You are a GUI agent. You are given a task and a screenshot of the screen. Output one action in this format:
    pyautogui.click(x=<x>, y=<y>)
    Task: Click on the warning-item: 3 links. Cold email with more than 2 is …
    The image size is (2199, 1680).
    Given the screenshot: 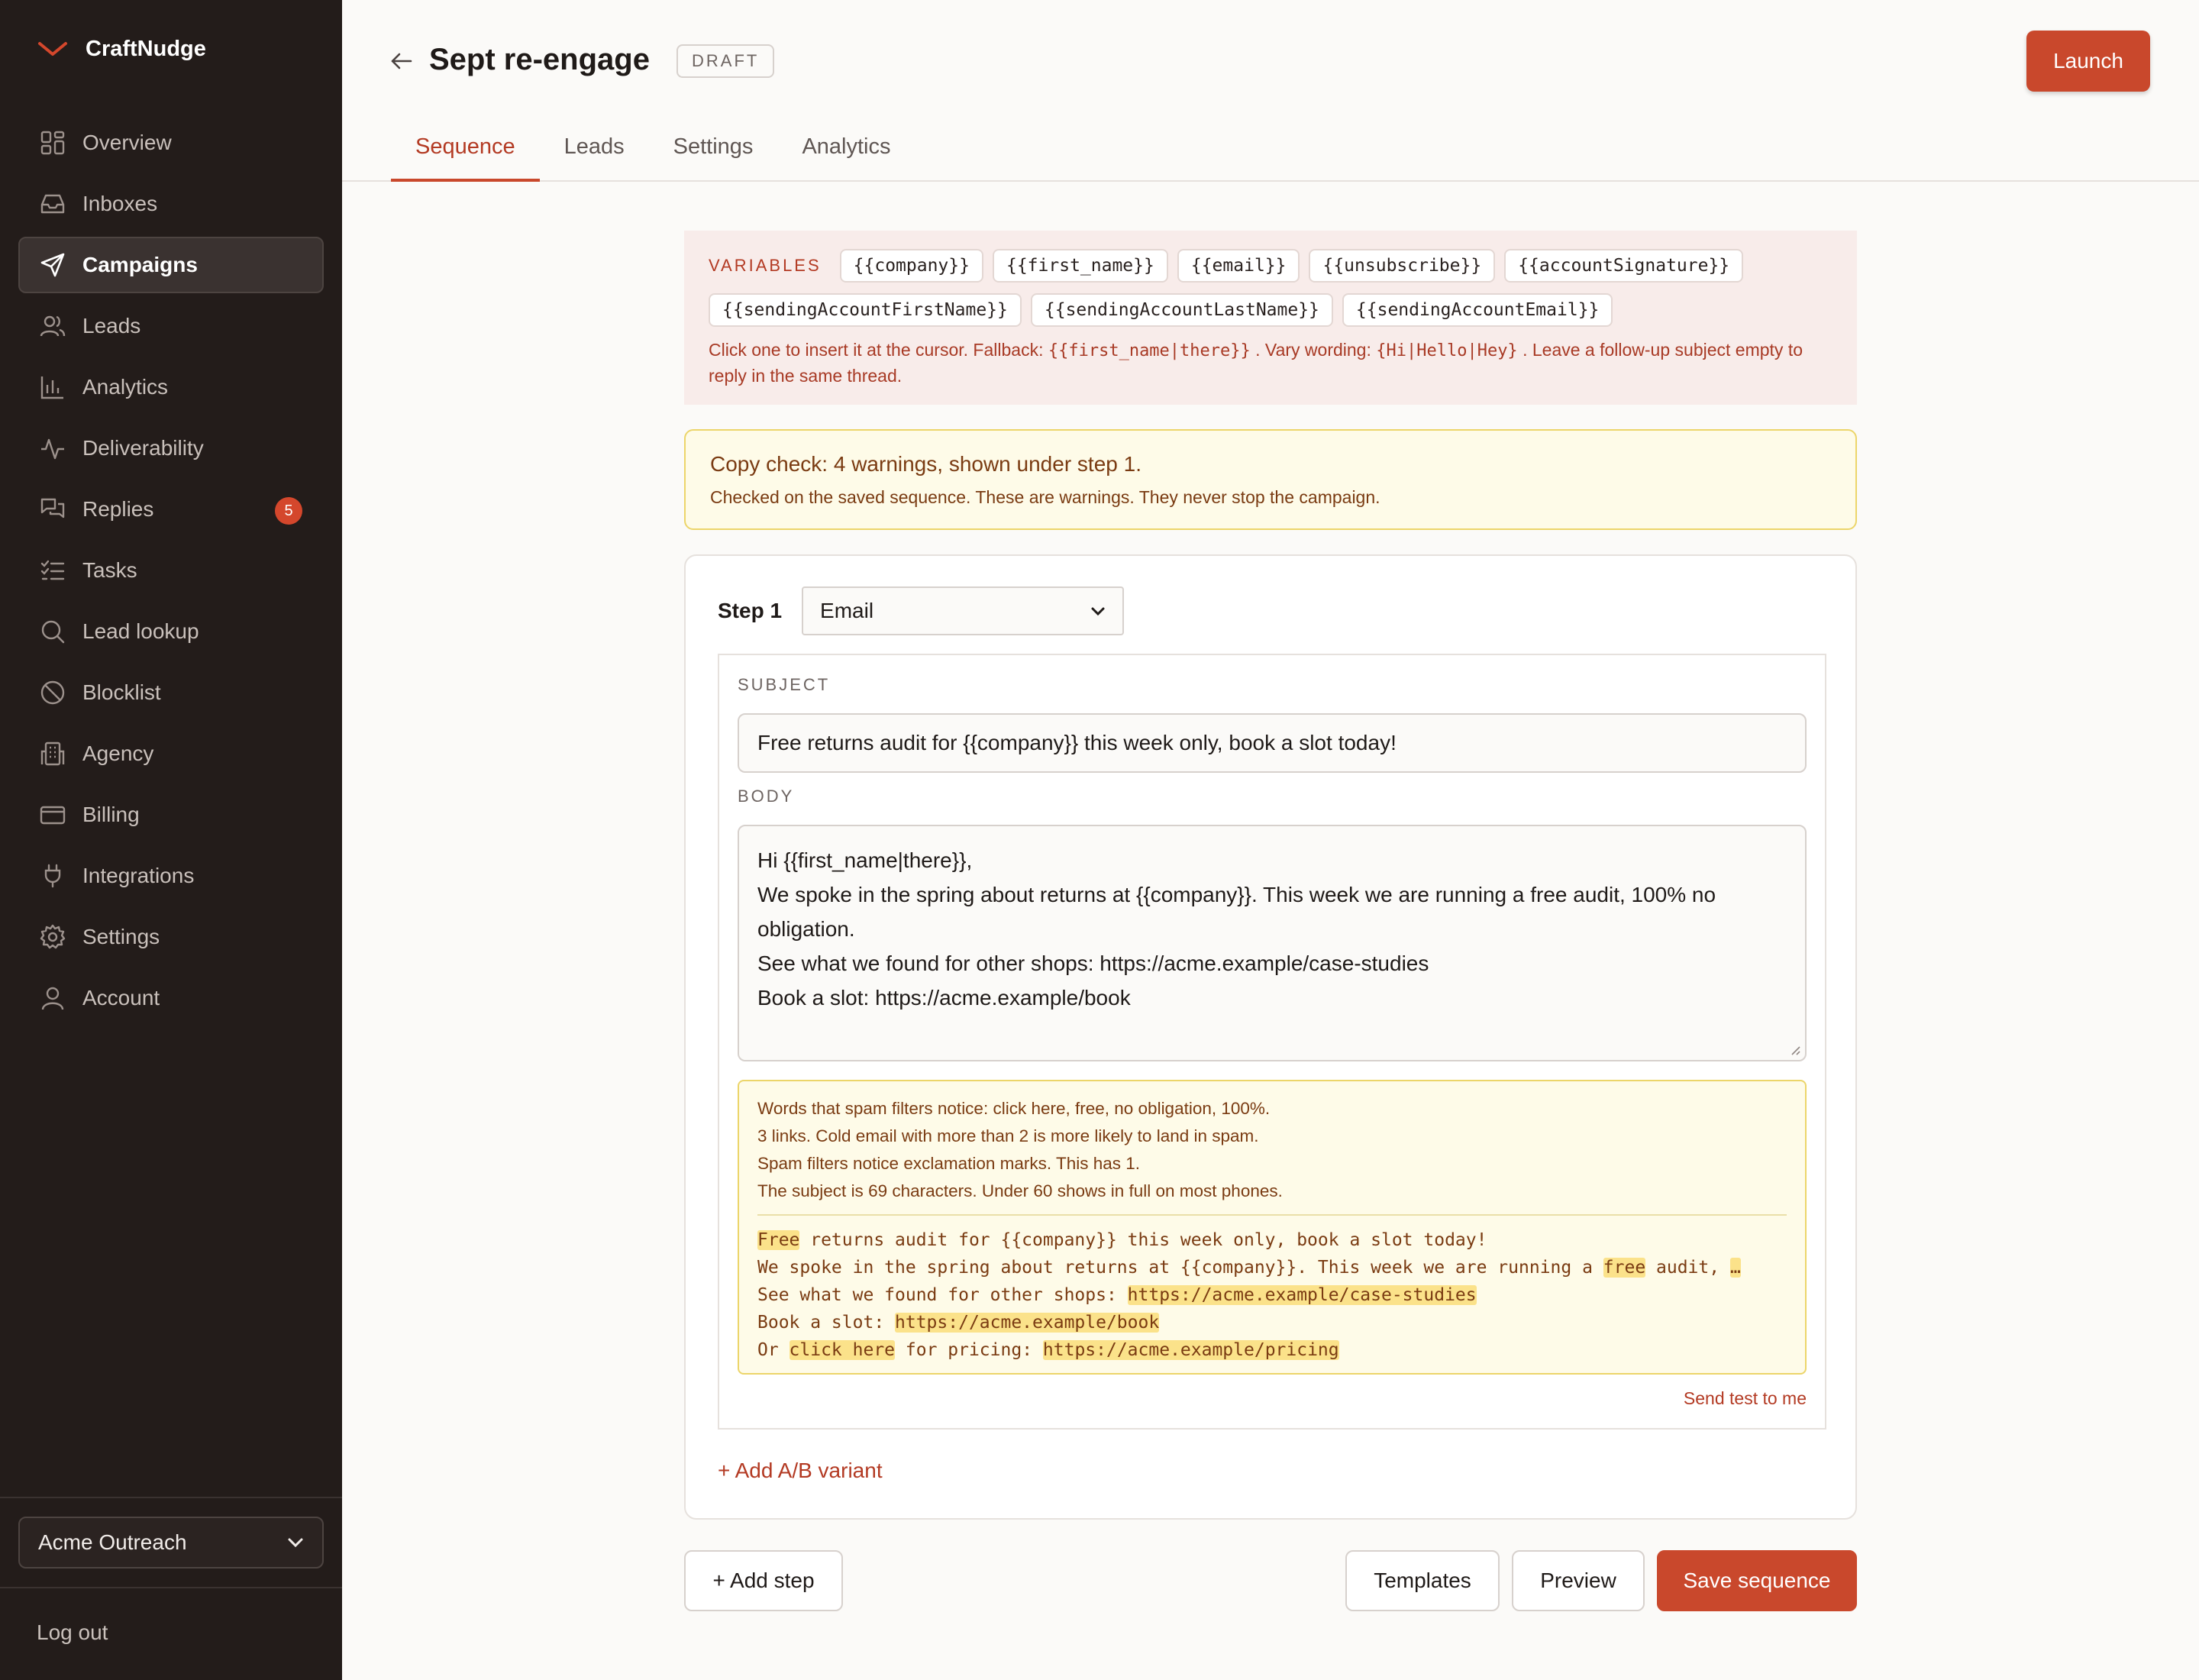 What is the action you would take?
    pyautogui.click(x=1008, y=1135)
    